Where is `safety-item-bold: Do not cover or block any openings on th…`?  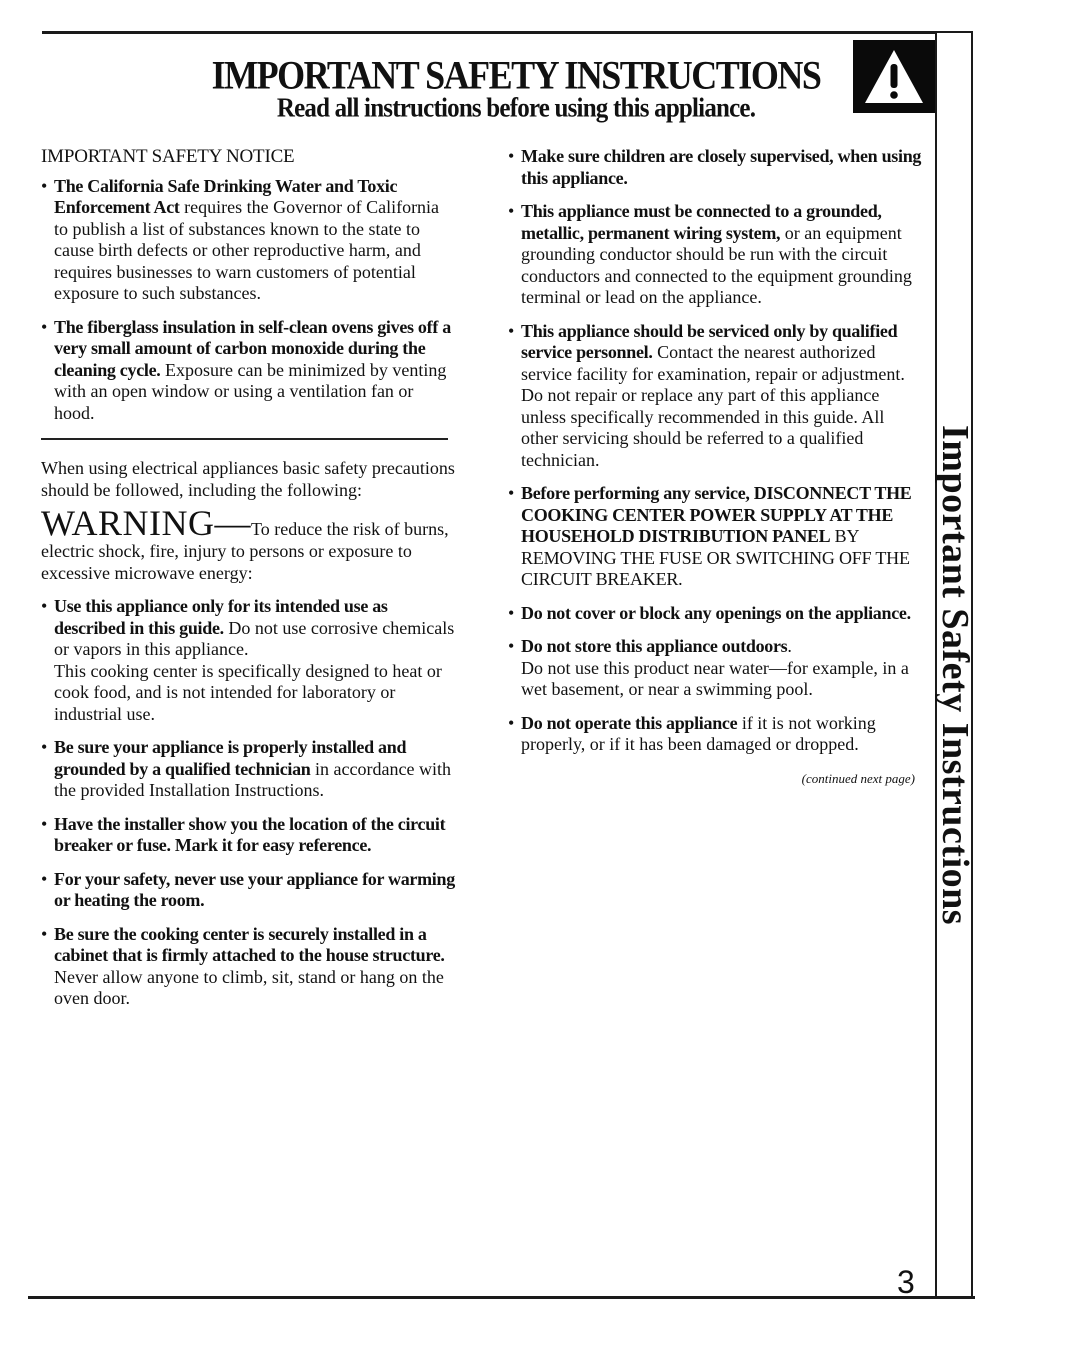 safety-item-bold: Do not cover or block any openings on th… is located at coordinates (716, 612).